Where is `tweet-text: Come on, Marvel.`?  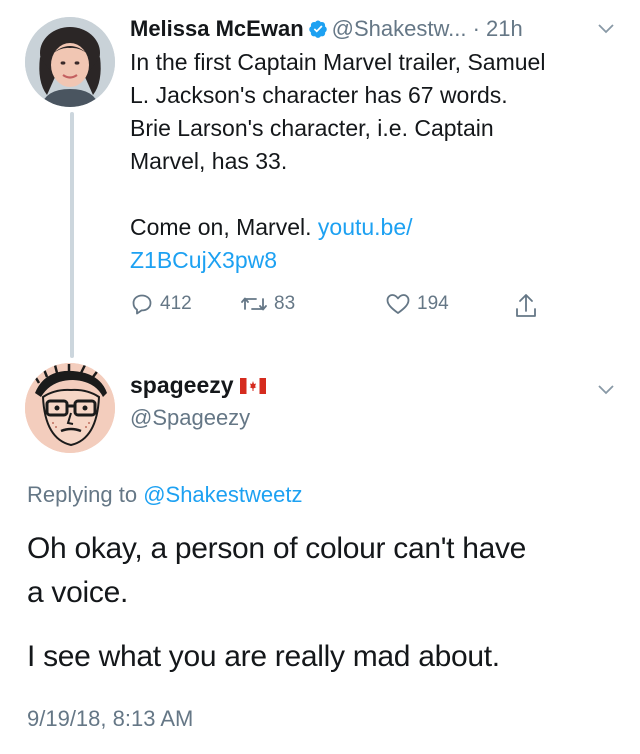 tweet-text: Come on, Marvel. is located at coordinates (224, 227).